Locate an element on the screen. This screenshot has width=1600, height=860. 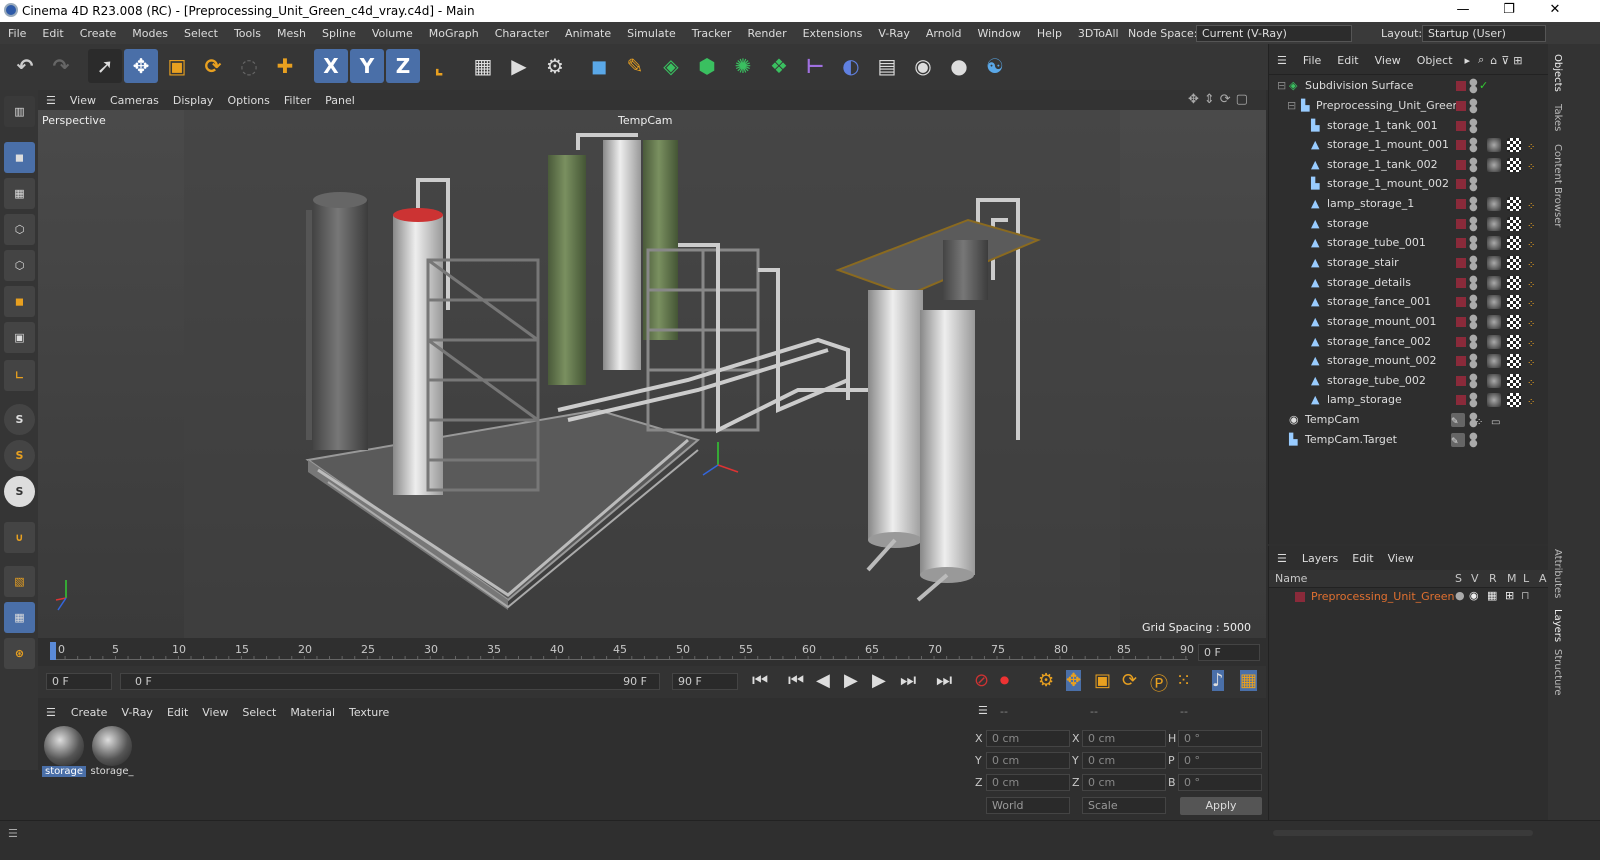
layers-column-manager: M is located at coordinates (1512, 578).